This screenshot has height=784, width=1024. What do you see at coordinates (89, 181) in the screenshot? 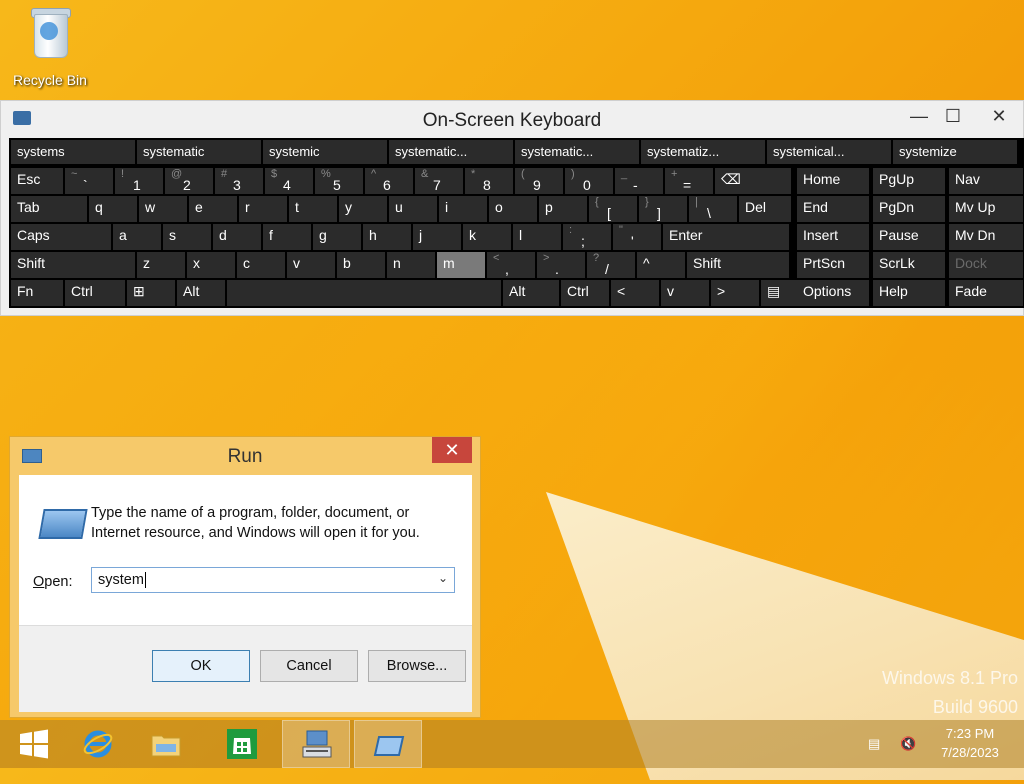
I see `key-`: ~ `` at bounding box center [89, 181].